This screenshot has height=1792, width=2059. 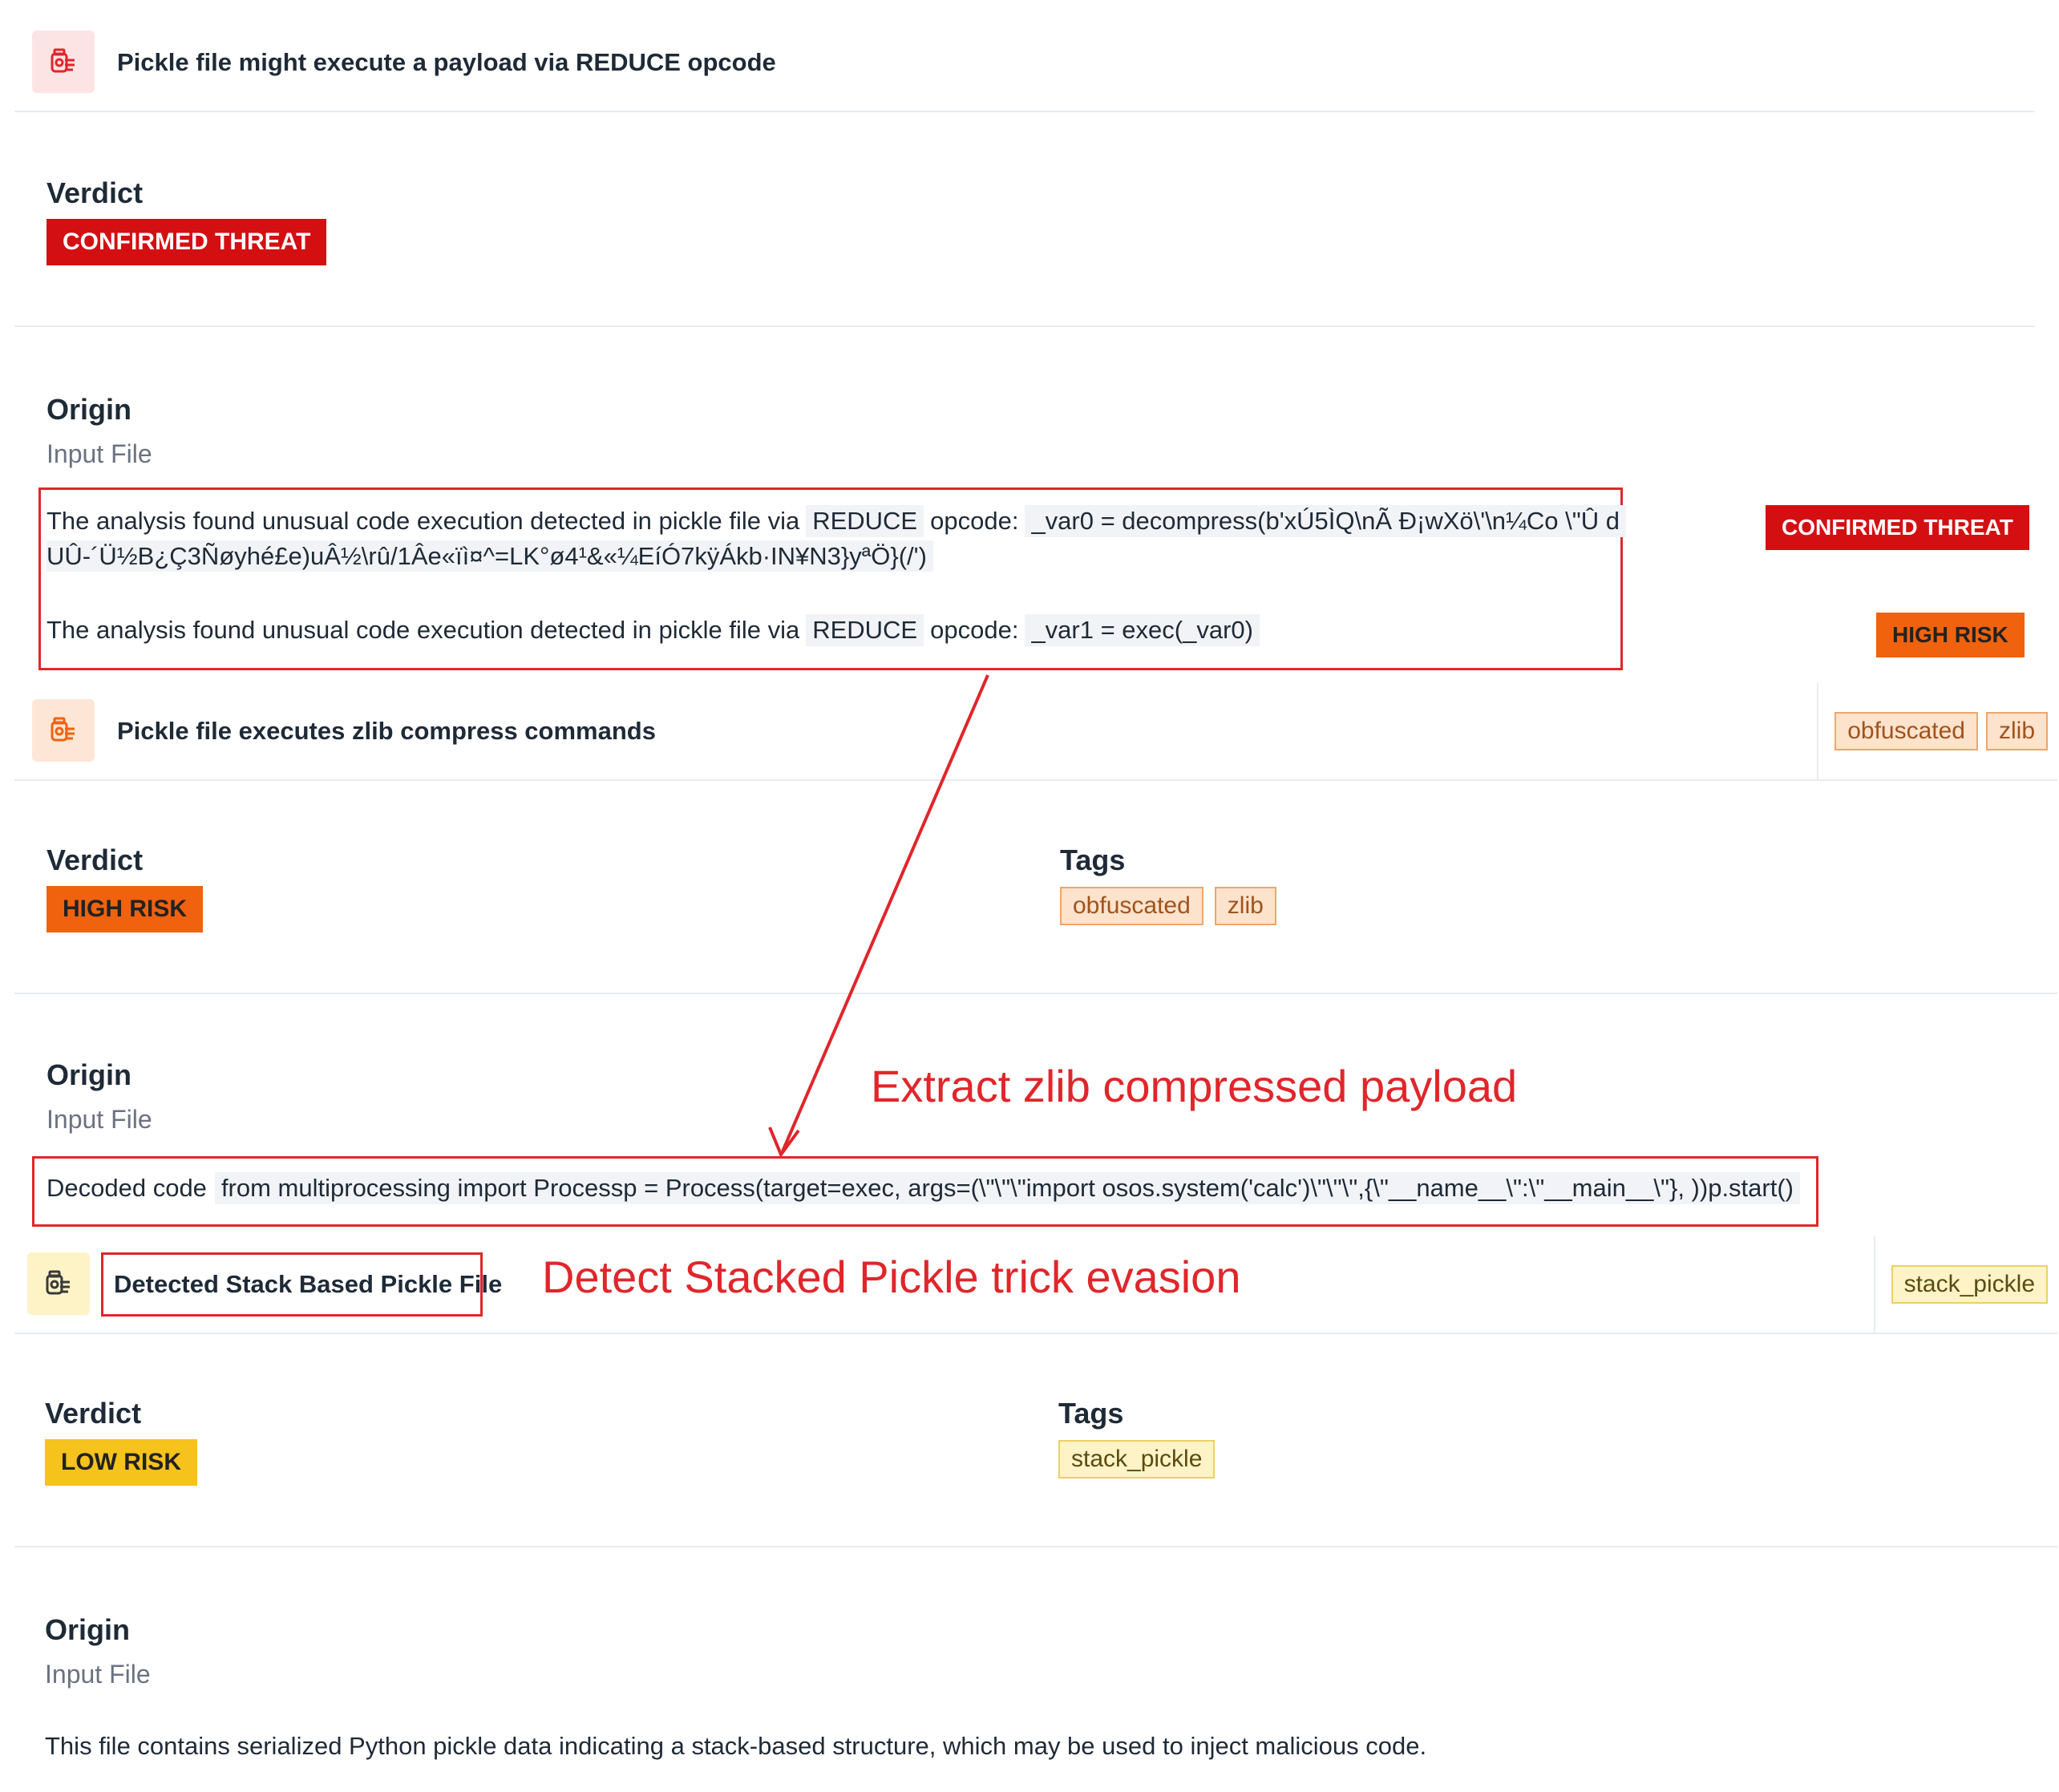 I want to click on header-tag-stack-pickle: stack_pickle, so click(x=1970, y=1284).